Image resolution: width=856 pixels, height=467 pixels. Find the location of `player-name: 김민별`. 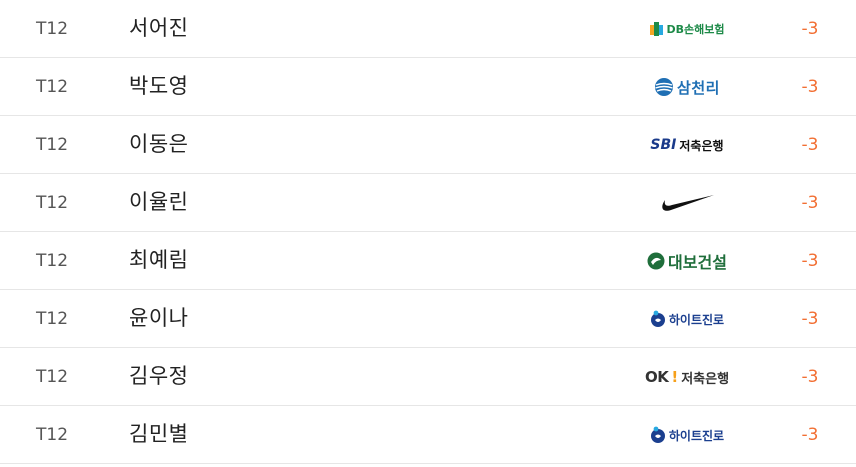

player-name: 김민별 is located at coordinates (158, 435).